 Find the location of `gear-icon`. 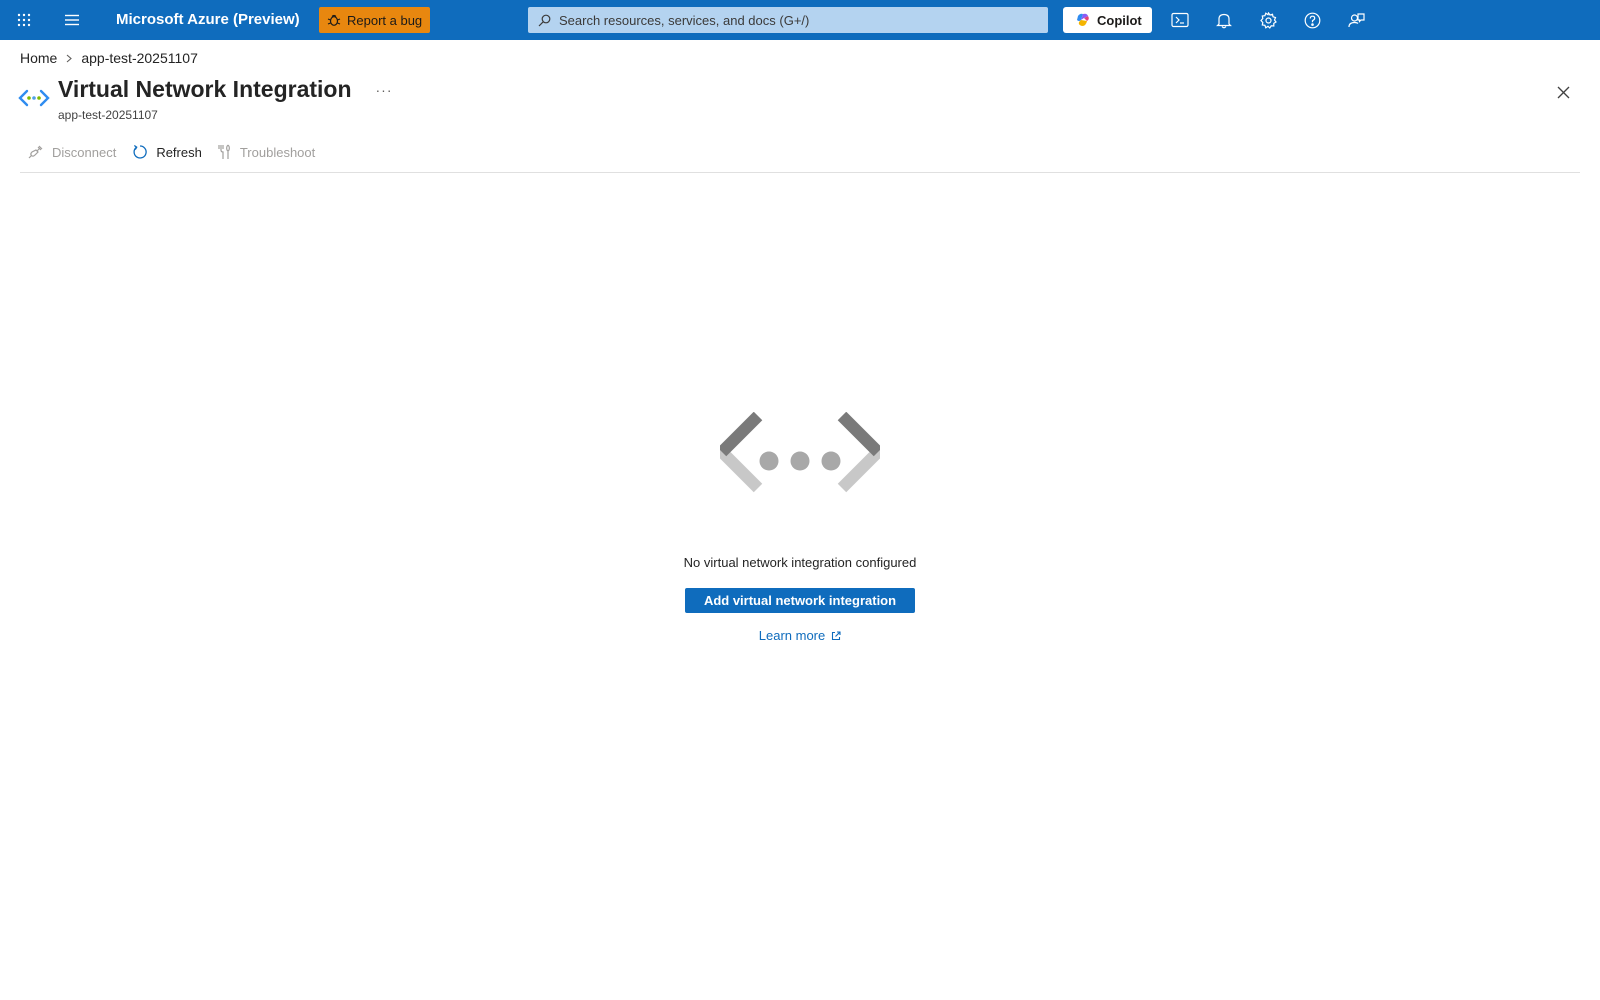

gear-icon is located at coordinates (1268, 20).